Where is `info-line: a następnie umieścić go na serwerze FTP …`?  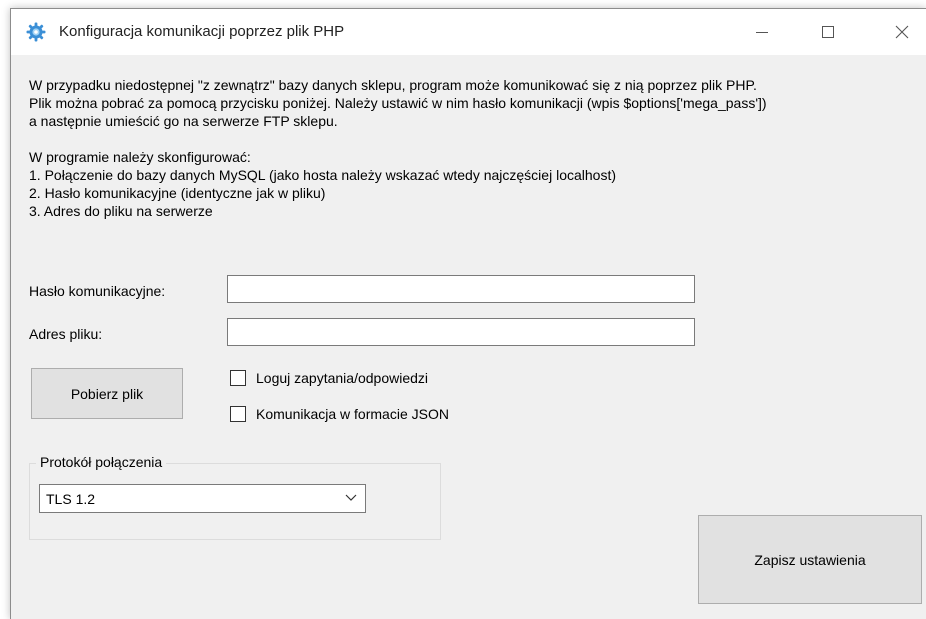 info-line: a następnie umieścić go na serwerze FTP … is located at coordinates (183, 121).